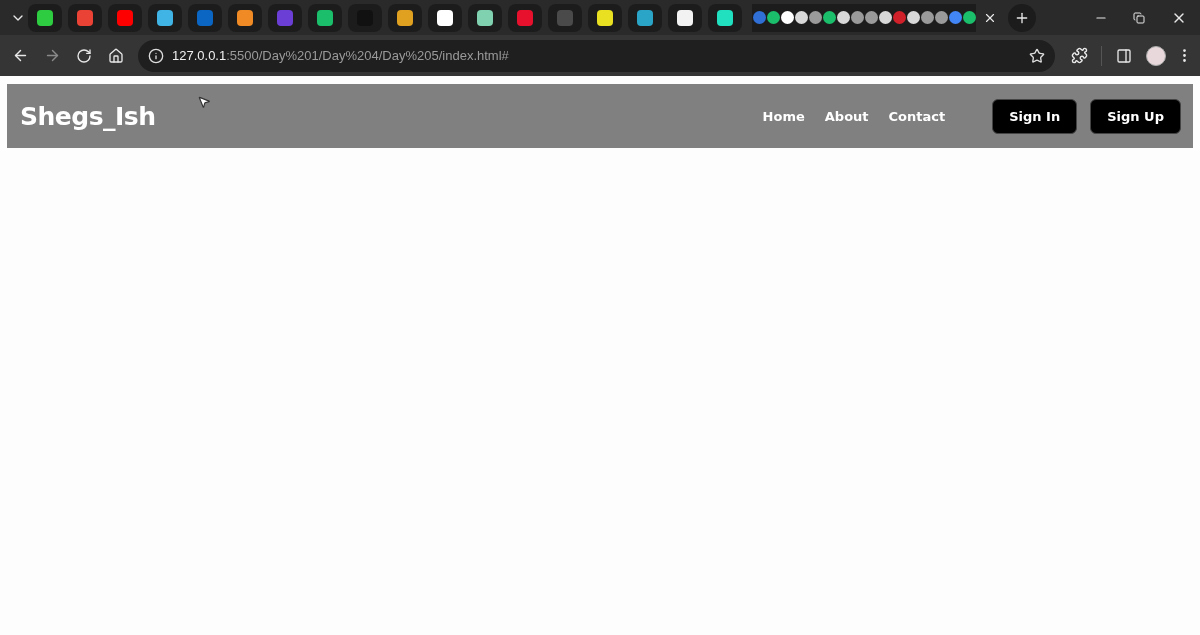 The width and height of the screenshot is (1200, 635). What do you see at coordinates (1135, 116) in the screenshot?
I see `sign-up-button: Sign Up` at bounding box center [1135, 116].